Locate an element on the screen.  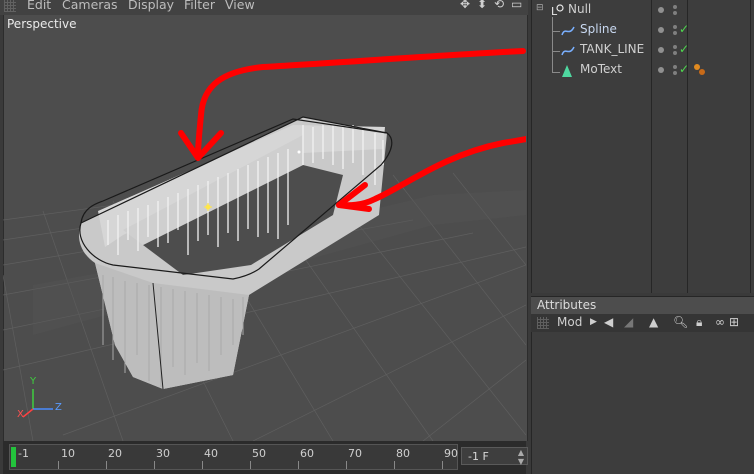
tick-label: 70 is located at coordinates (355, 453).